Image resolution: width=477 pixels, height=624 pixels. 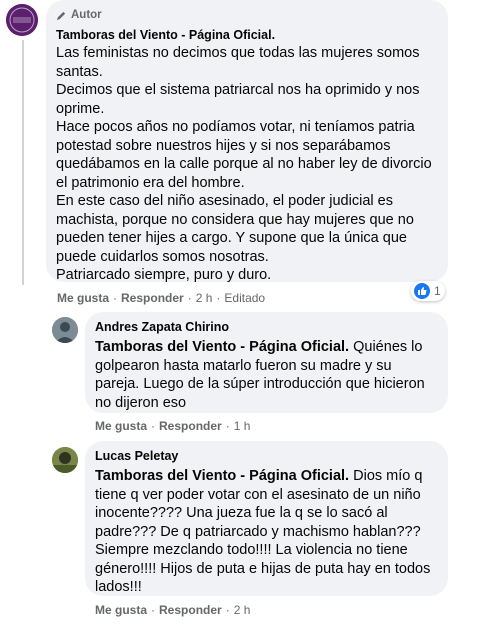 I want to click on pencil-icon, so click(x=61, y=15).